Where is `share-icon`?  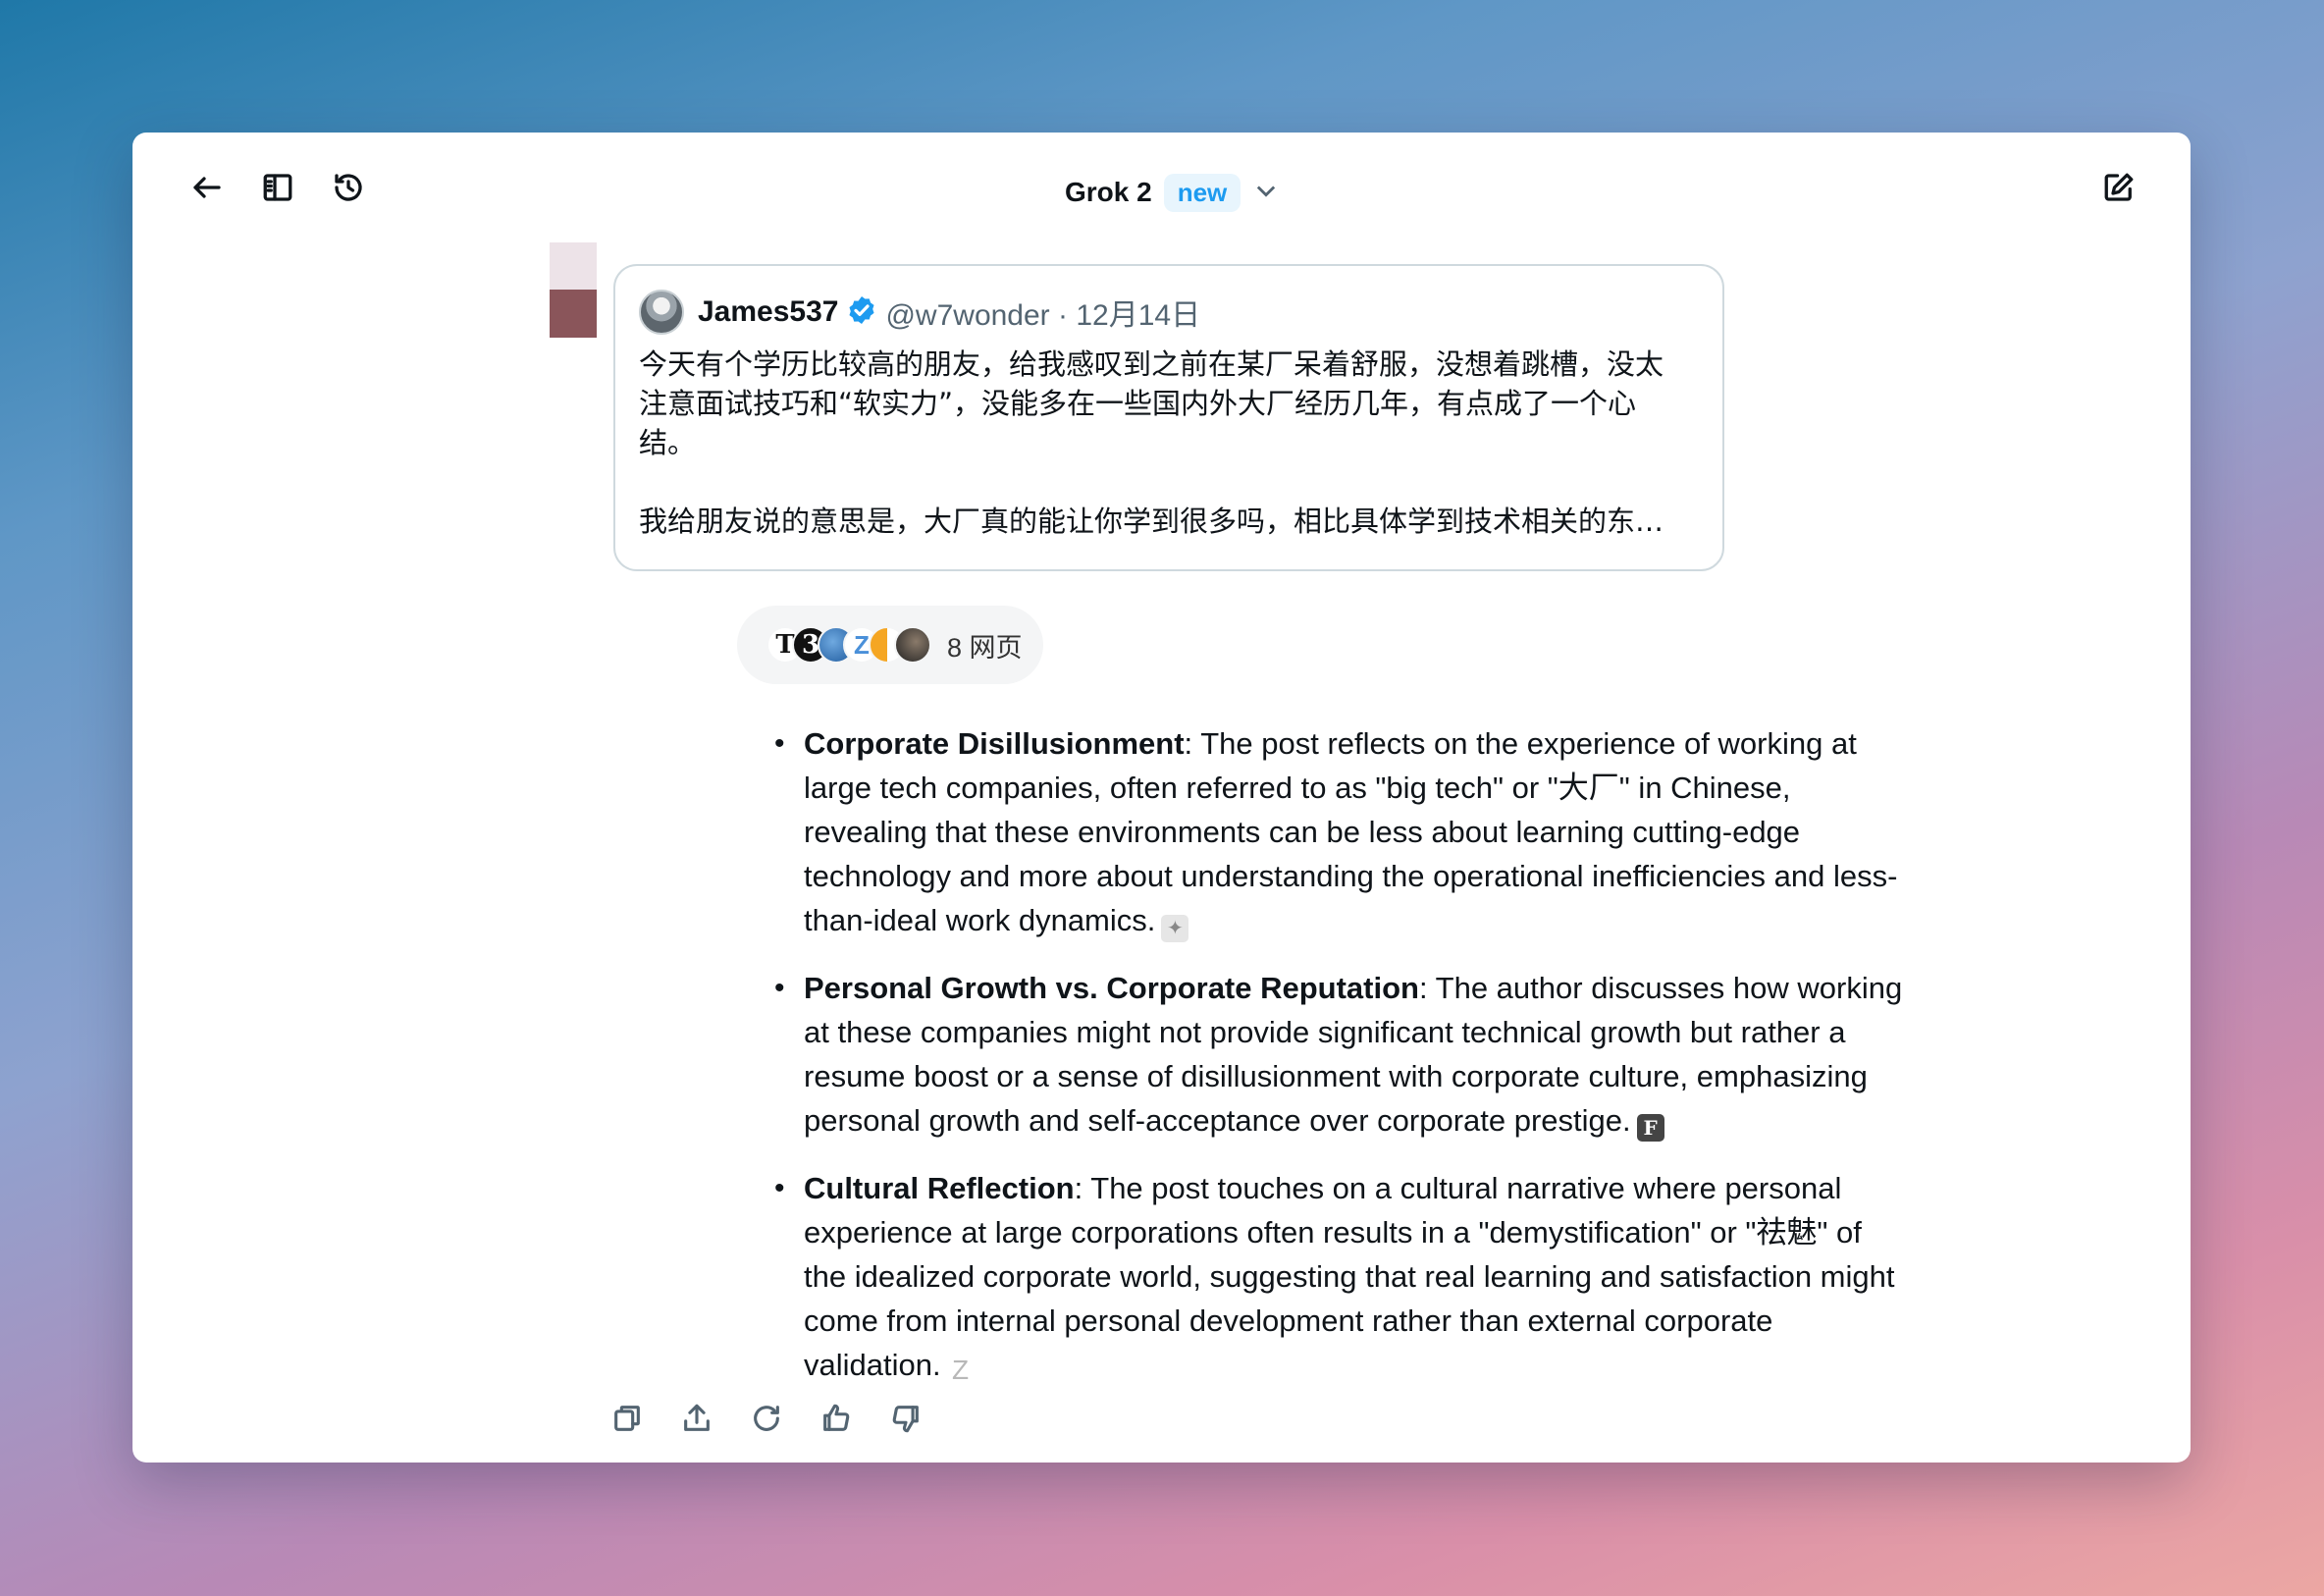
share-icon is located at coordinates (697, 1419).